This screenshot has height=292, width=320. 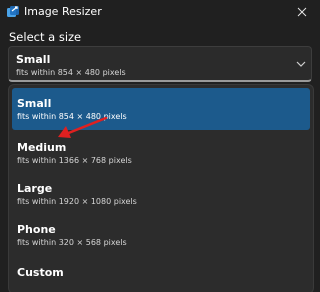 What do you see at coordinates (160, 64) in the screenshot?
I see `size-combobox: Small fits within 854 × 480 pixels` at bounding box center [160, 64].